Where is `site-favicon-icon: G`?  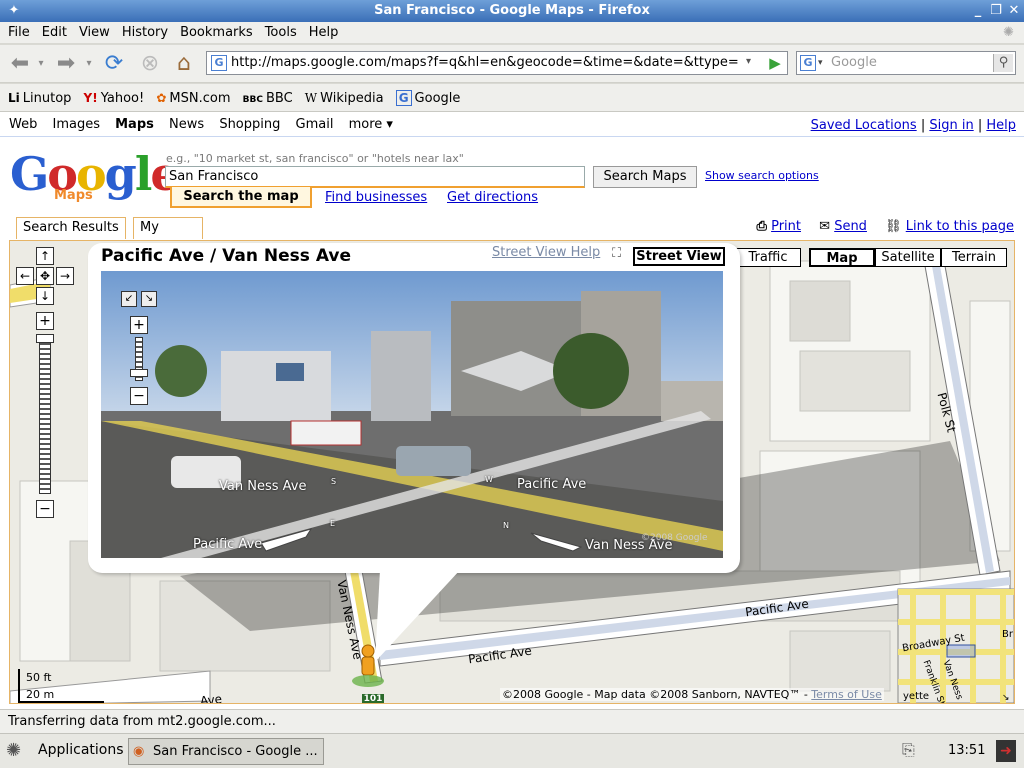
site-favicon-icon: G is located at coordinates (219, 63).